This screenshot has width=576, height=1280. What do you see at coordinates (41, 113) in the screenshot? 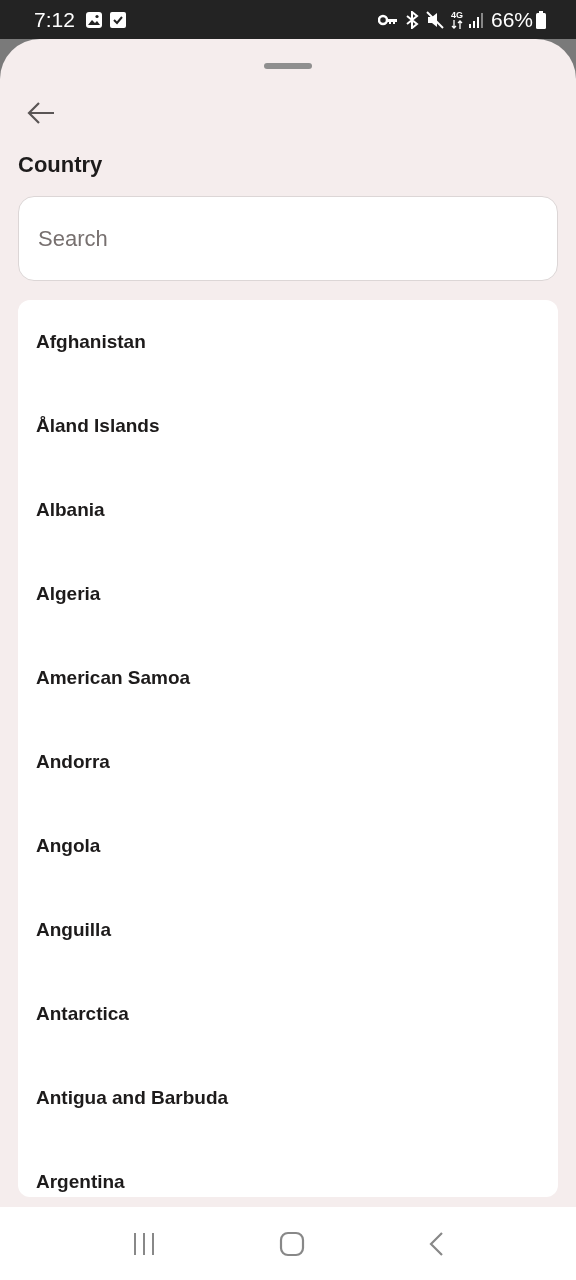
I see `back-arrow-icon` at bounding box center [41, 113].